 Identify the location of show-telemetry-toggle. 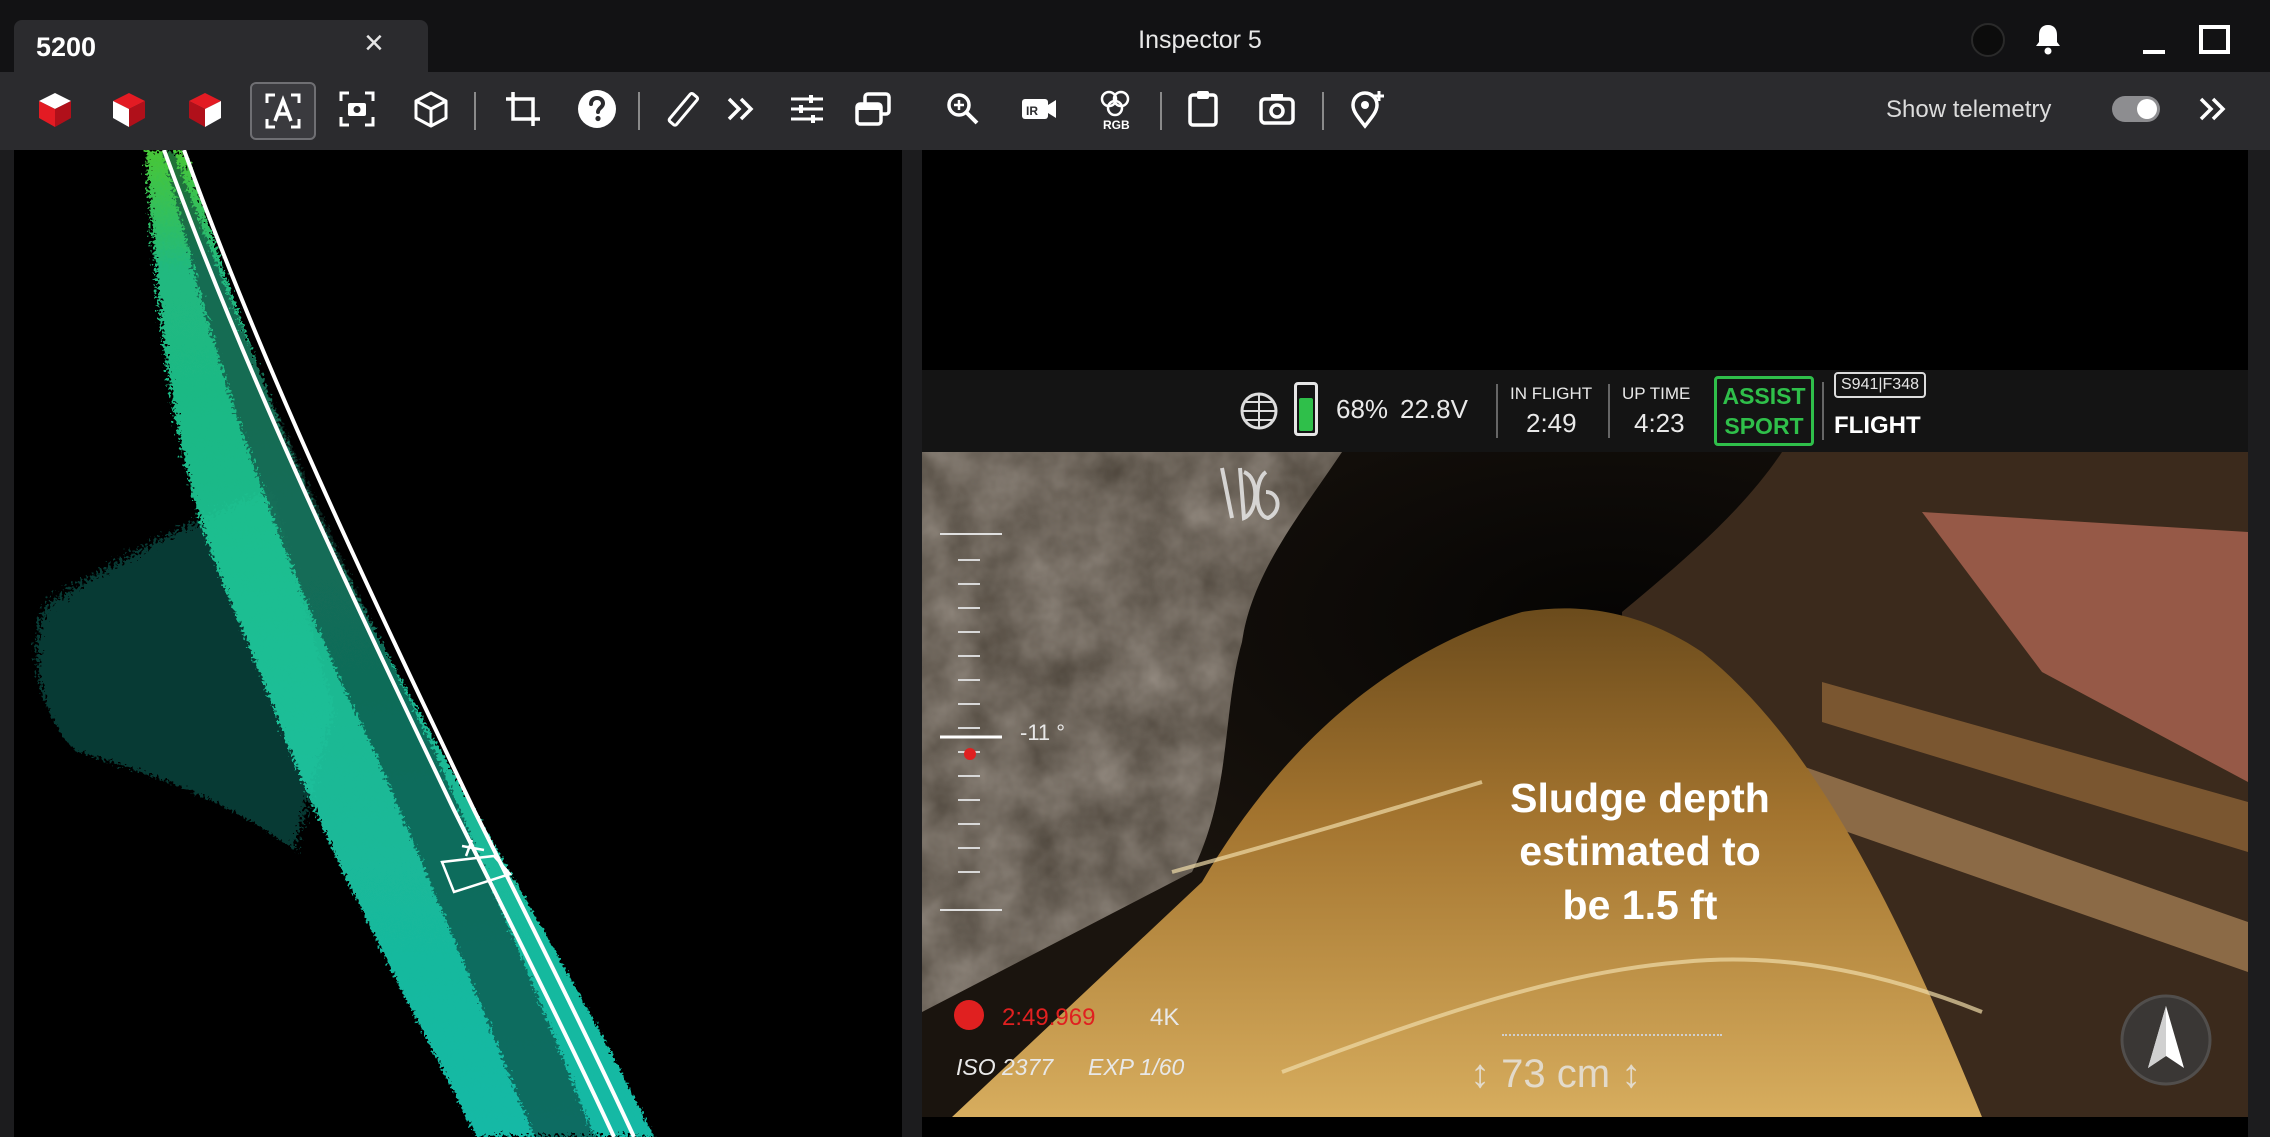
(2136, 109).